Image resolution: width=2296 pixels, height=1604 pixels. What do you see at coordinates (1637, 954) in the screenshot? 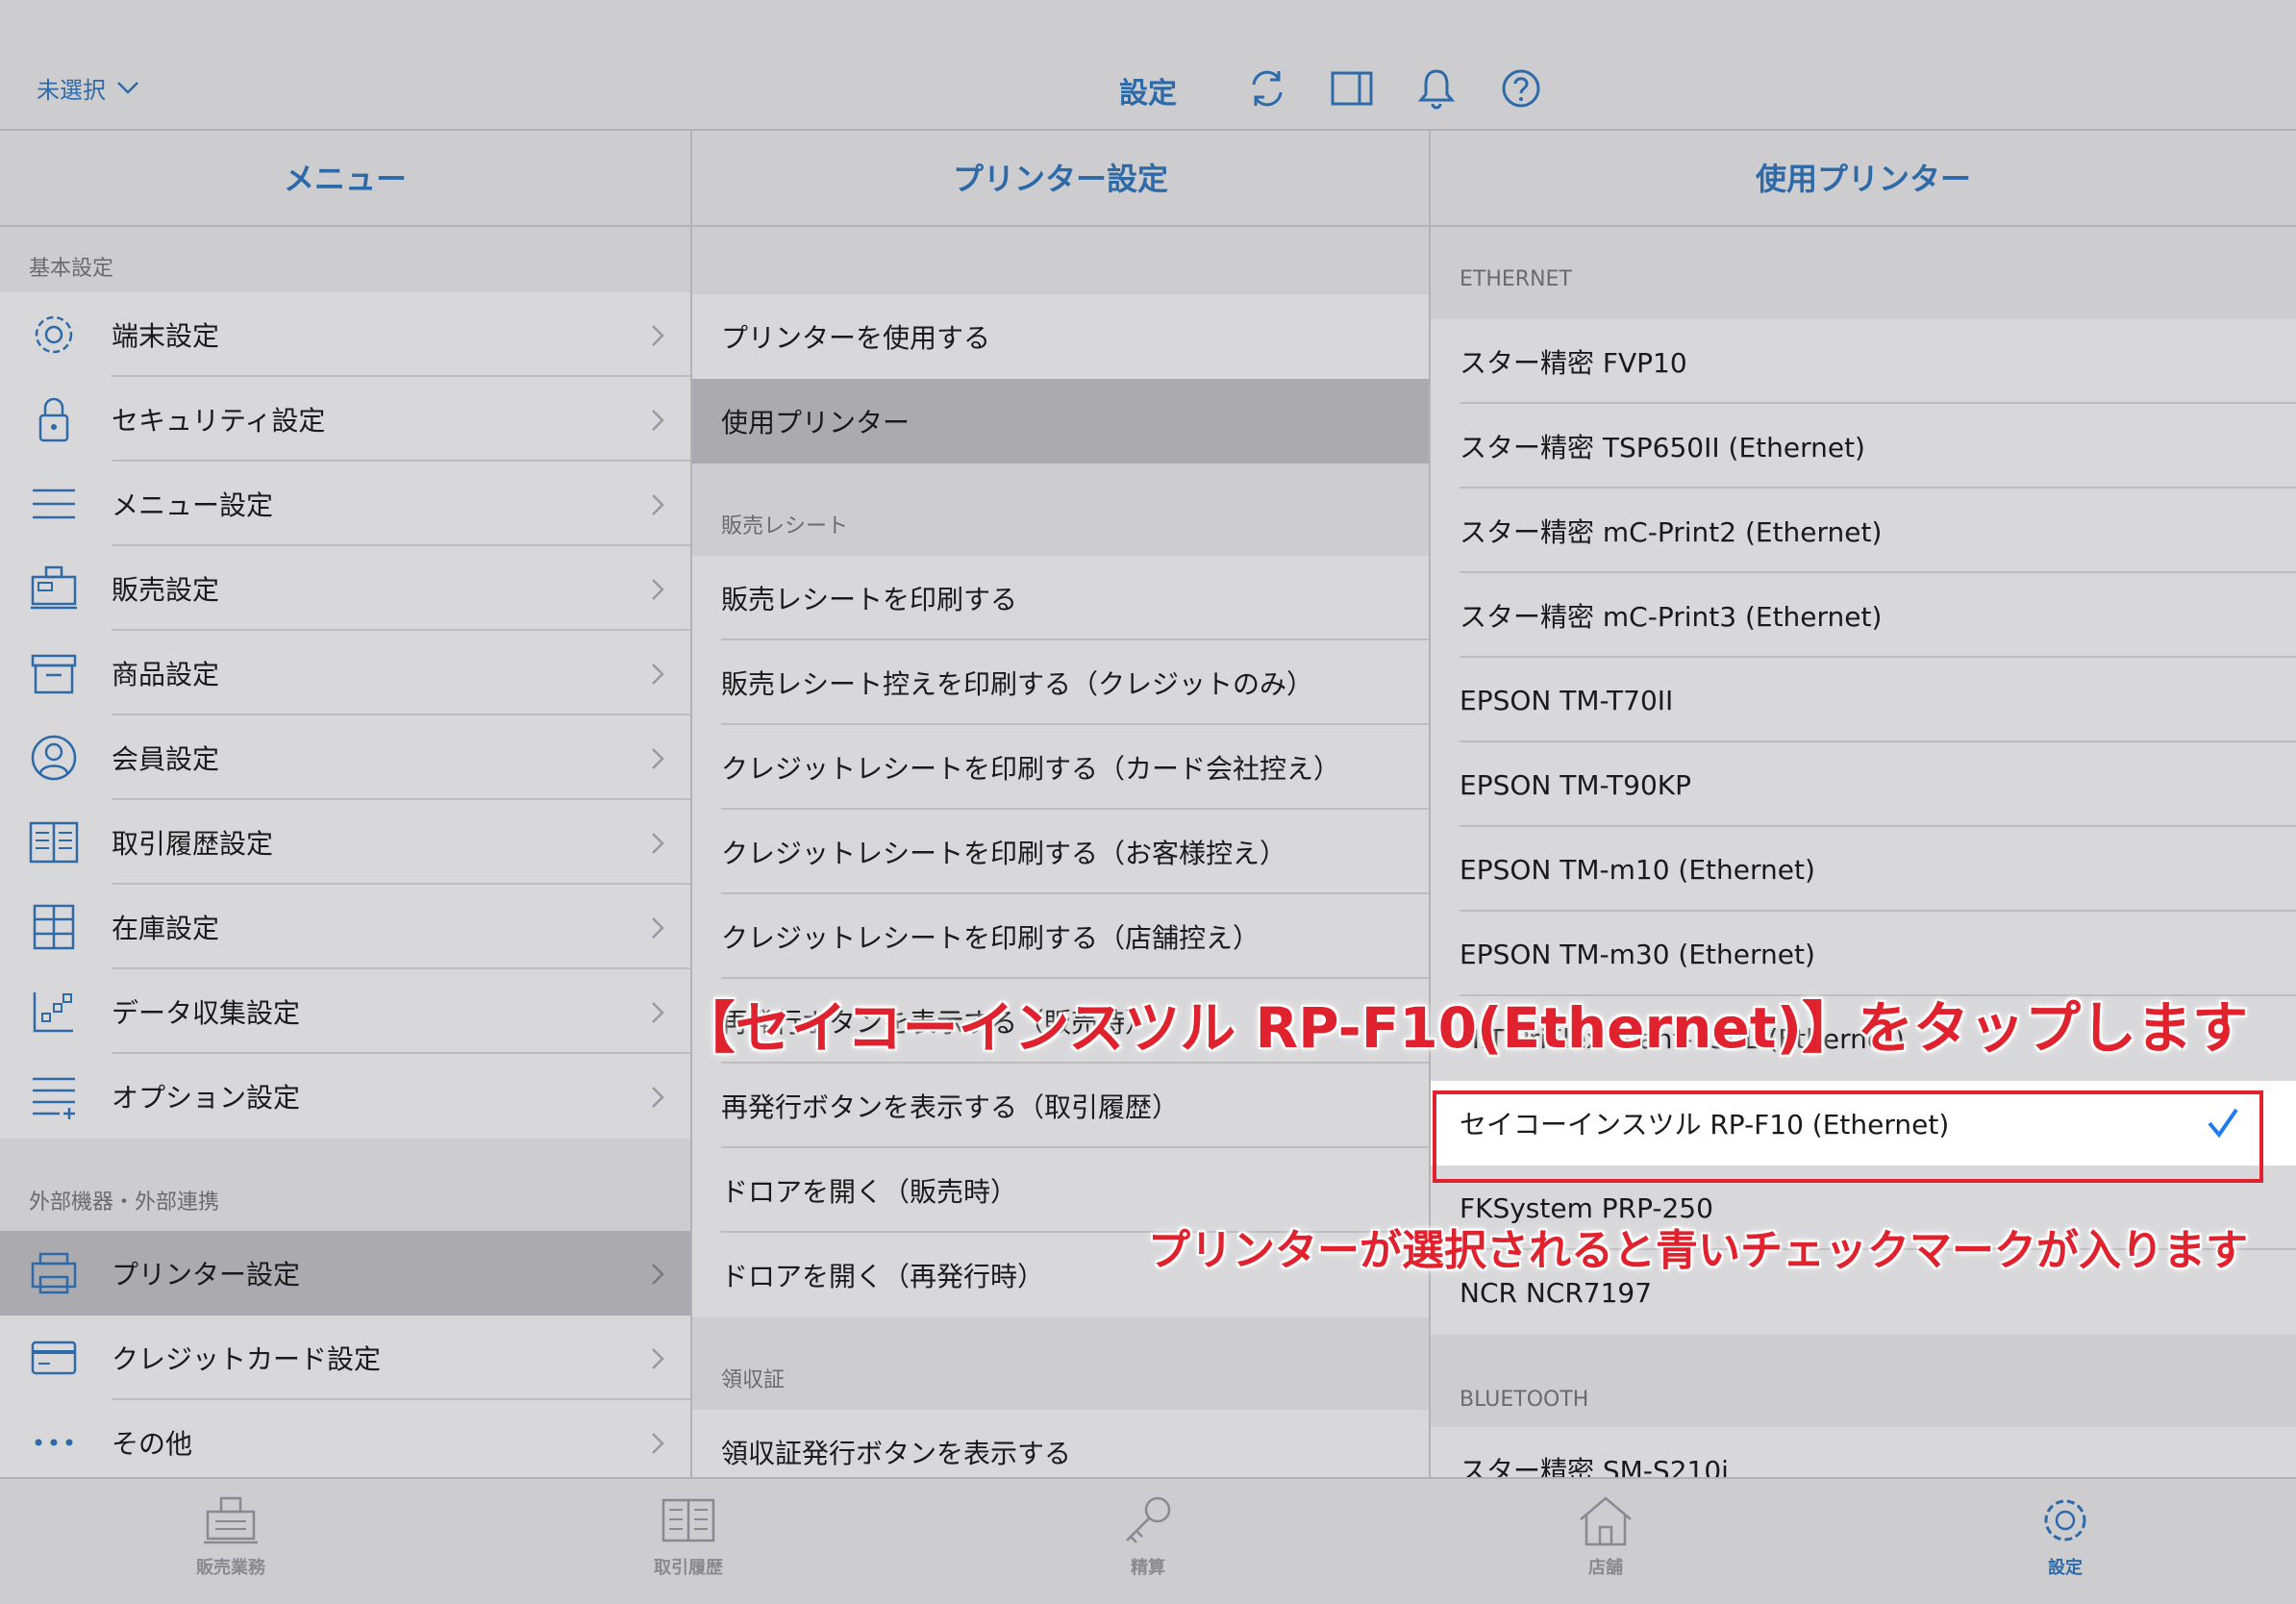
I see `printer-label: EPSON TM-m30 (Ethernet)` at bounding box center [1637, 954].